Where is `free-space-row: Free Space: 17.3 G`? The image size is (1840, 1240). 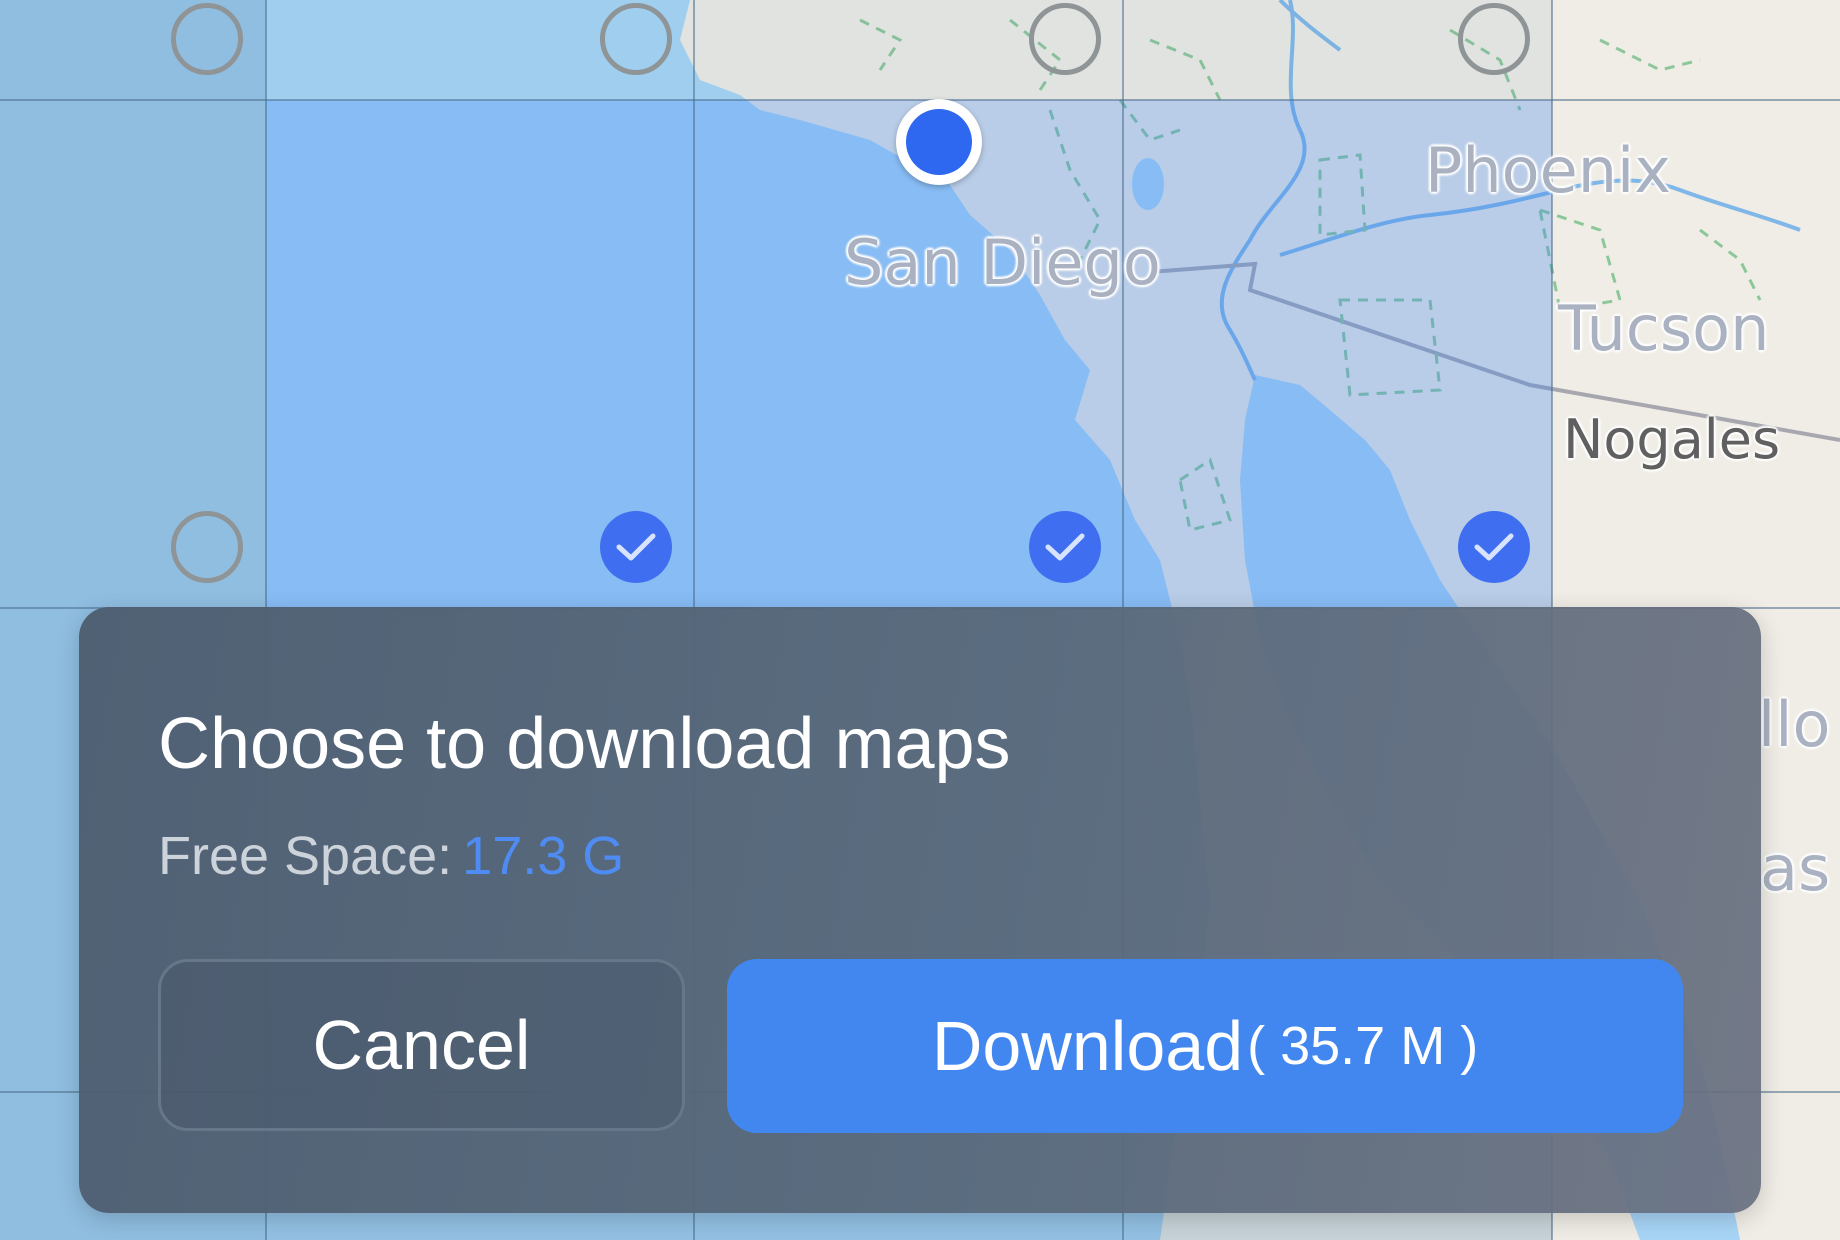 free-space-row: Free Space: 17.3 G is located at coordinates (391, 856).